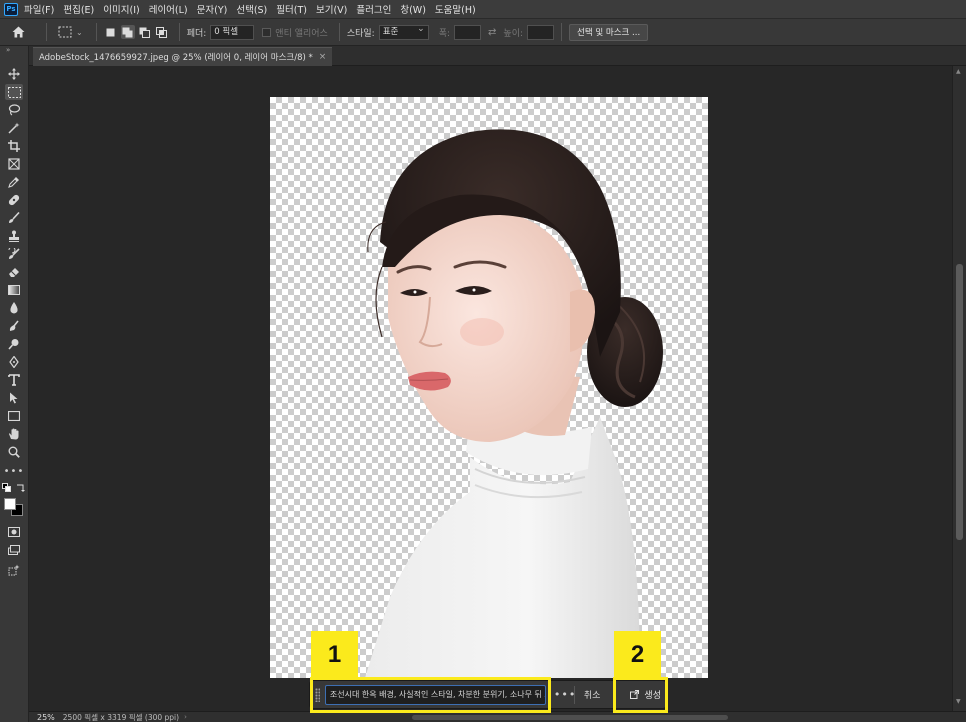 This screenshot has width=966, height=722. I want to click on marquee-icon, so click(14, 92).